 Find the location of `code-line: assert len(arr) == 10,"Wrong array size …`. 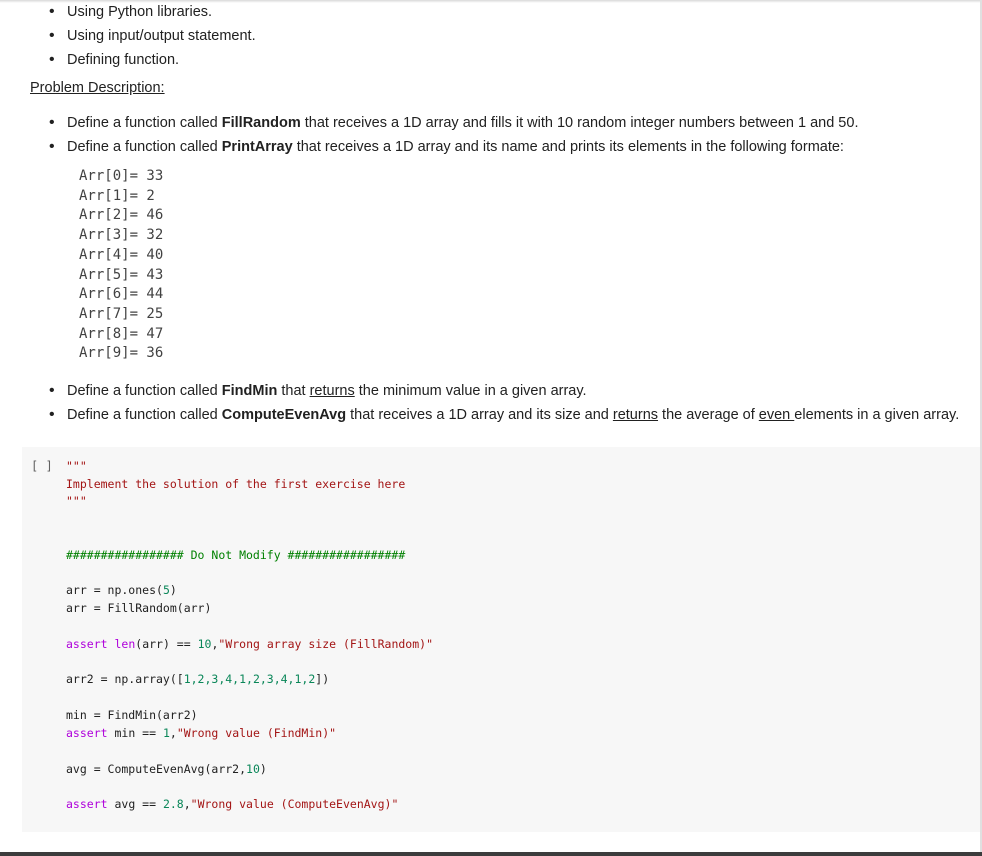

code-line: assert len(arr) == 10,"Wrong array size … is located at coordinates (250, 644).